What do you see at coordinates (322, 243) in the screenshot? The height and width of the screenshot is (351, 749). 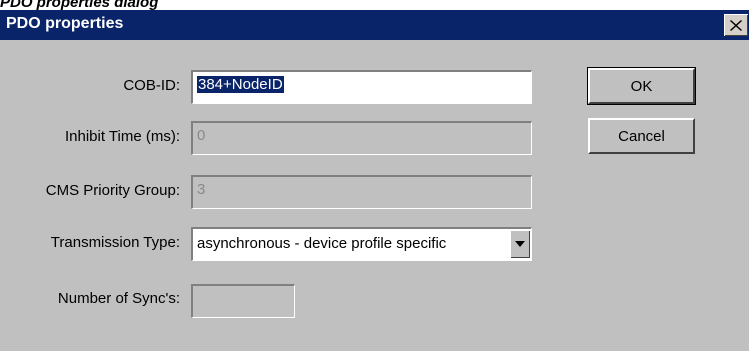 I see `transmission-type-value: asynchronous - device profile specific` at bounding box center [322, 243].